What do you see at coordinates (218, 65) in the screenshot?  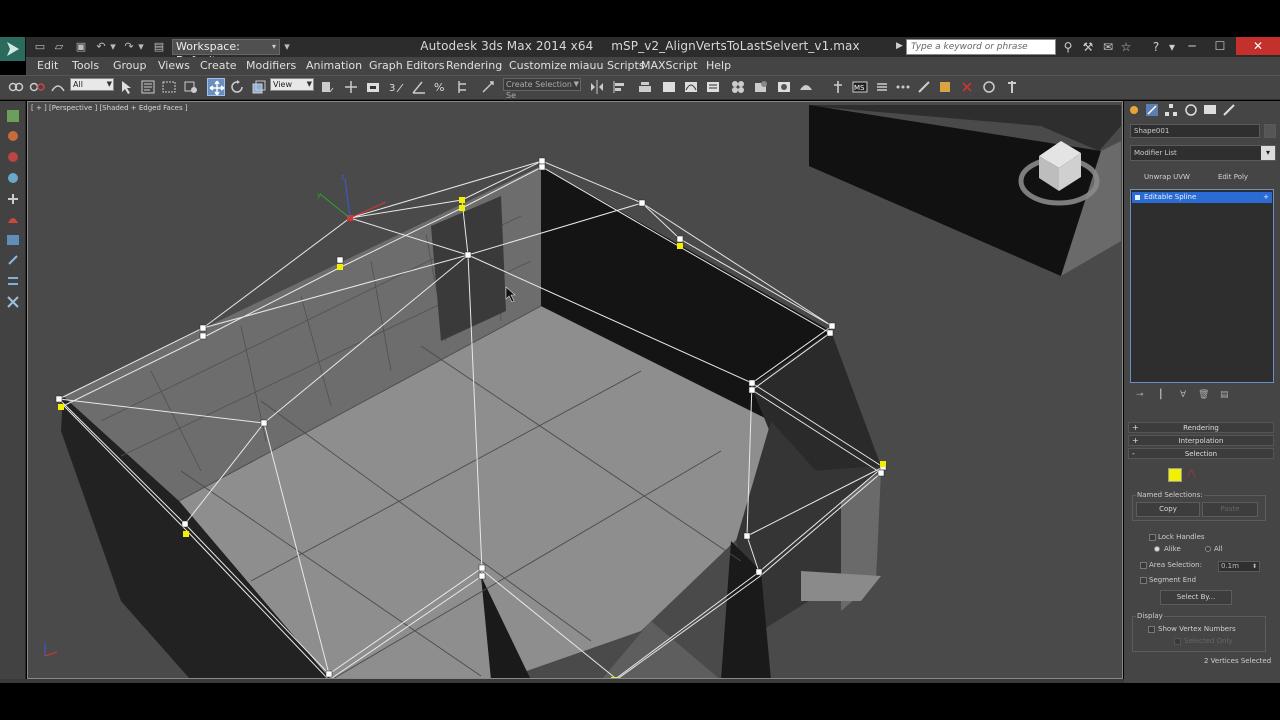 I see `menu-create: Create` at bounding box center [218, 65].